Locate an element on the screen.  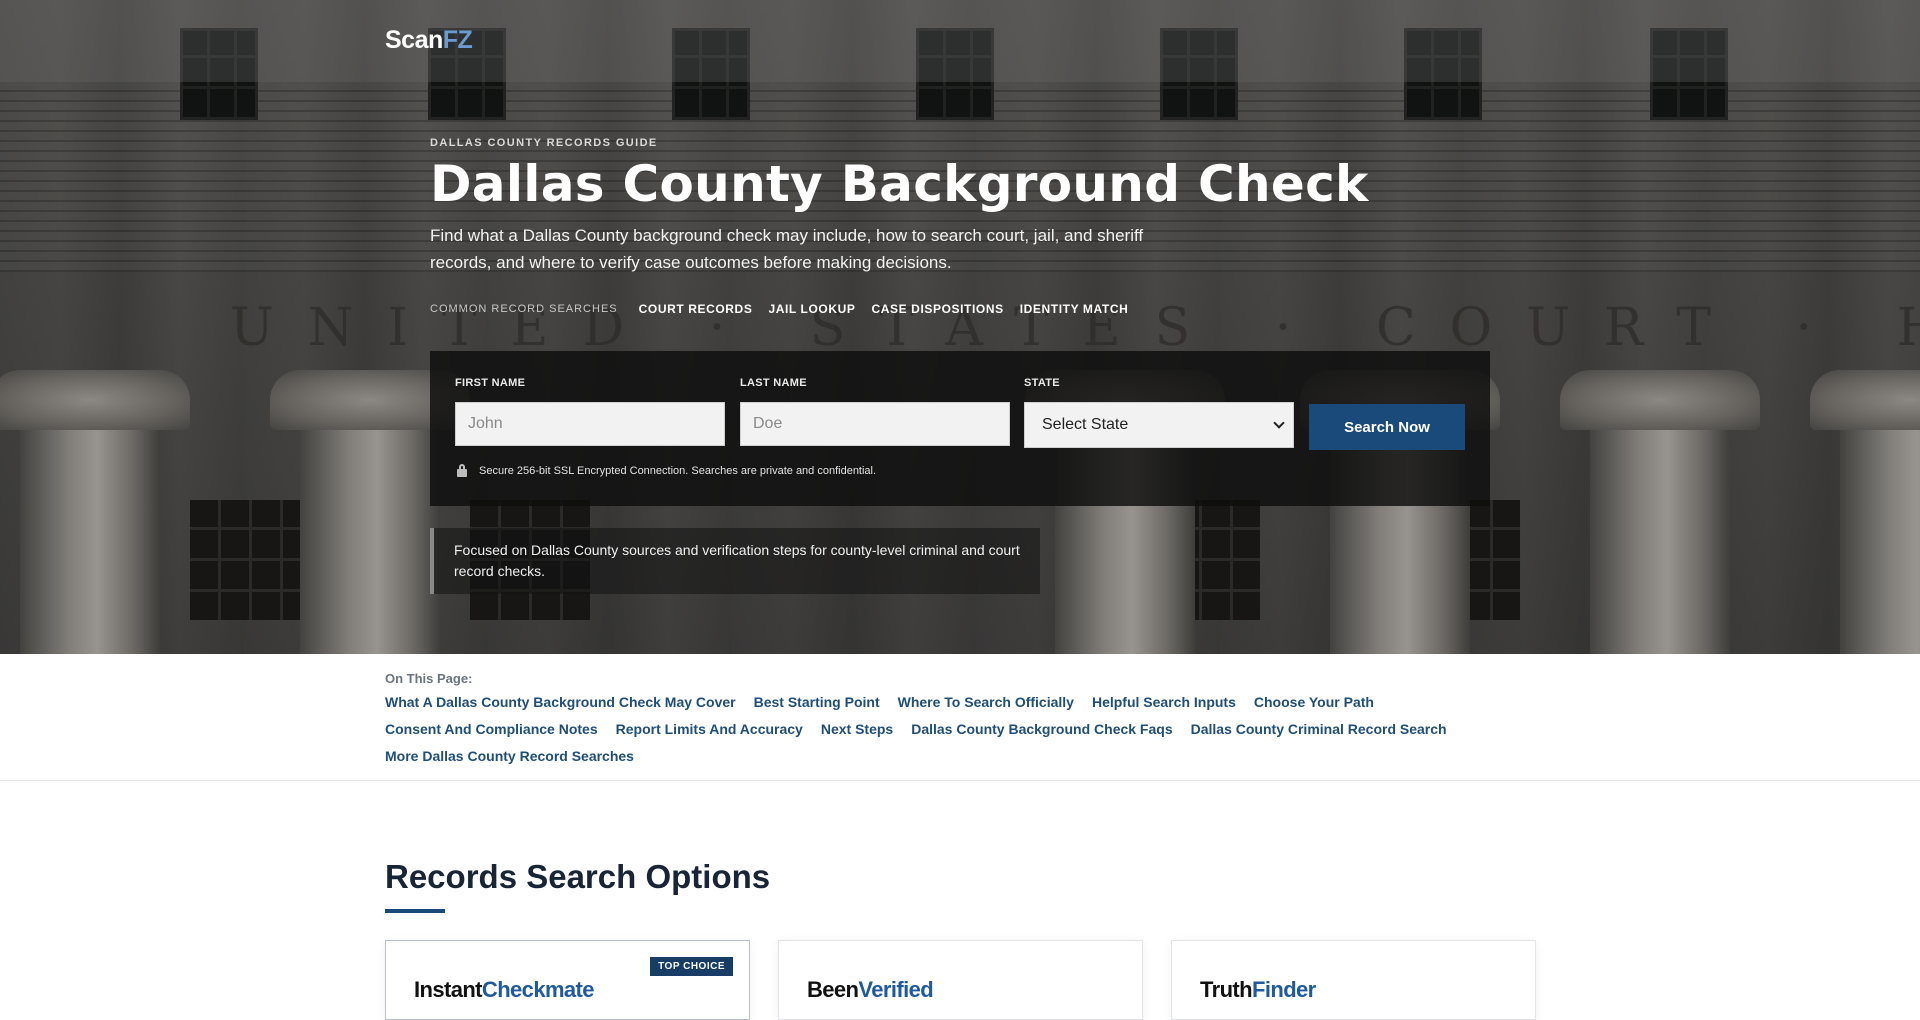
provider-name-part2: Verified is located at coordinates (896, 989).